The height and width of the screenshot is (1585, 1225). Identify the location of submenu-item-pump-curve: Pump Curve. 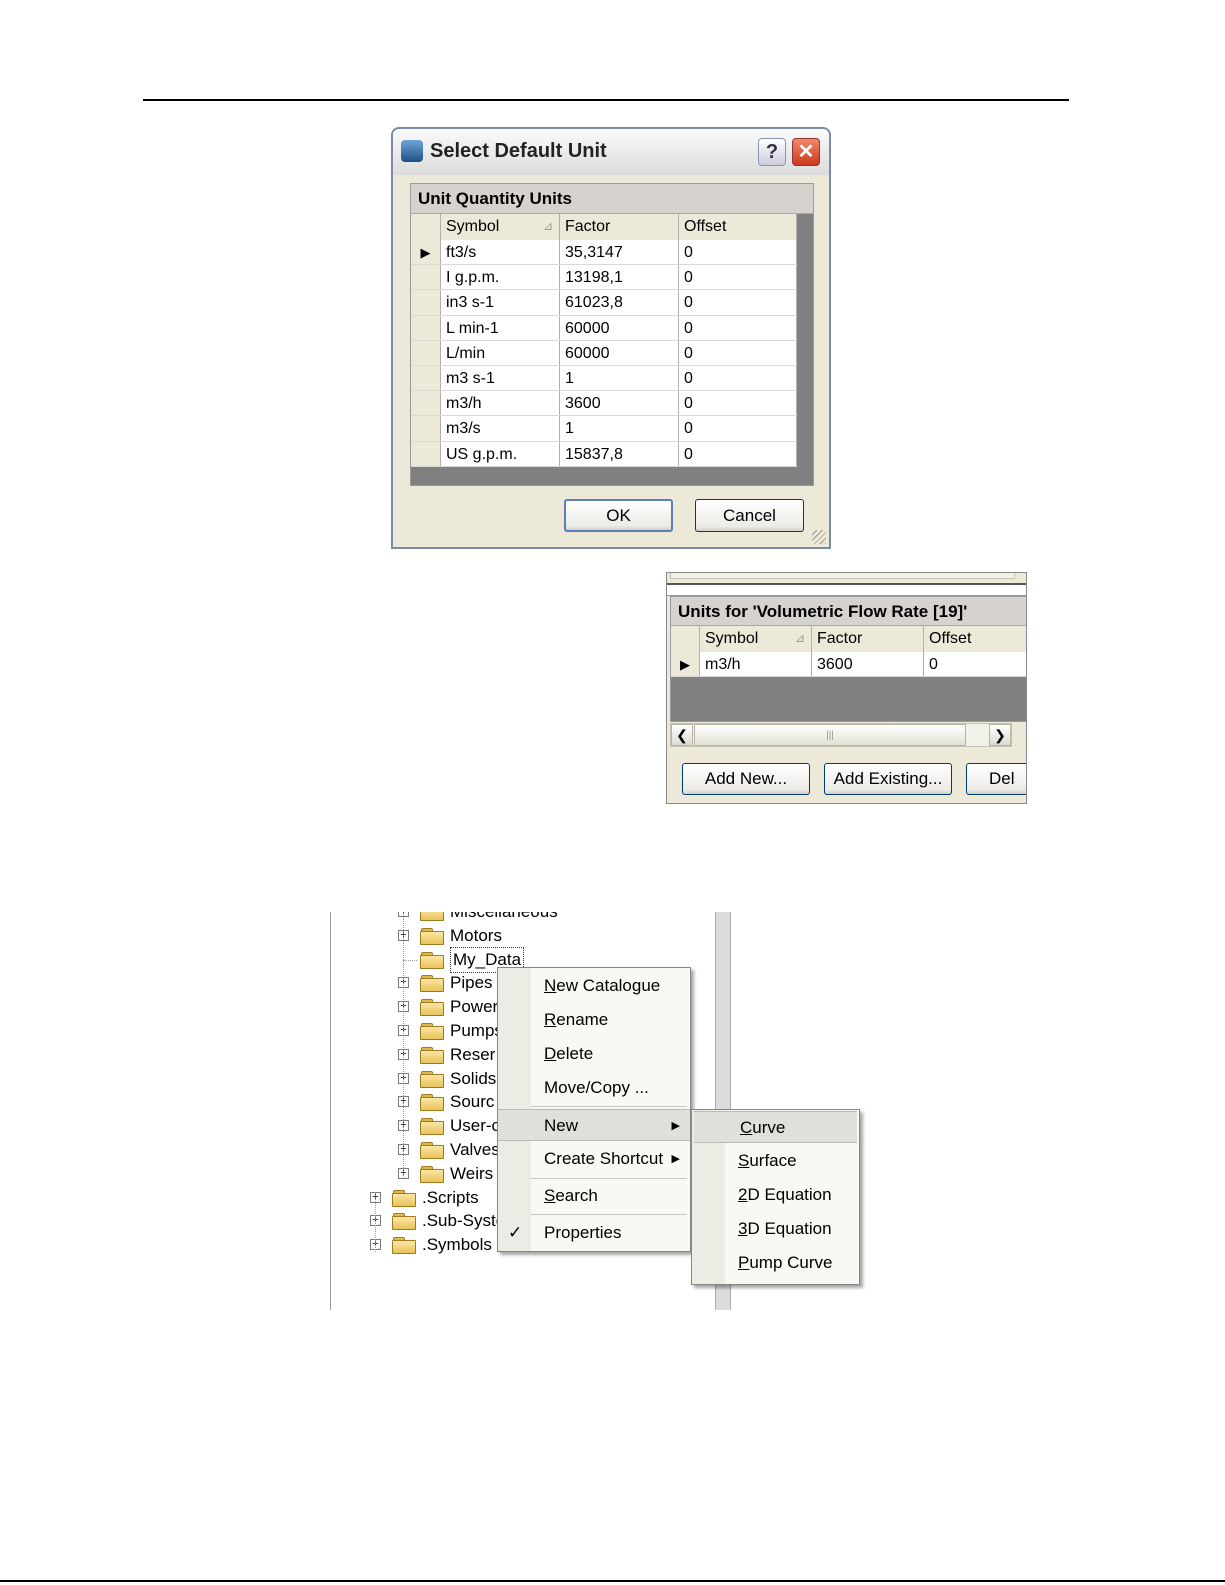
(775, 1263).